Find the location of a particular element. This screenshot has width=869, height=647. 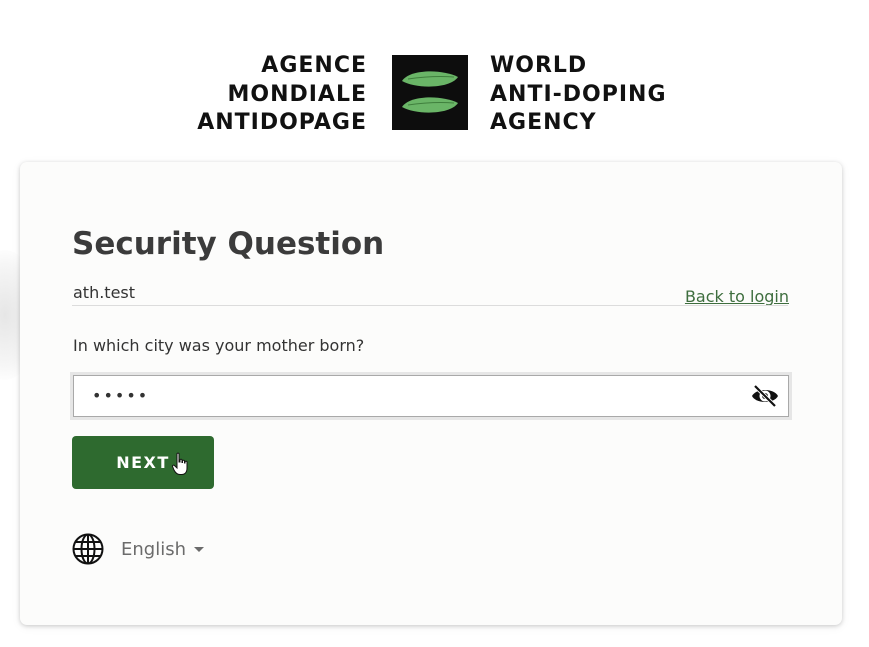

logo-fr-line: ANTIDOPAGE is located at coordinates (282, 122).